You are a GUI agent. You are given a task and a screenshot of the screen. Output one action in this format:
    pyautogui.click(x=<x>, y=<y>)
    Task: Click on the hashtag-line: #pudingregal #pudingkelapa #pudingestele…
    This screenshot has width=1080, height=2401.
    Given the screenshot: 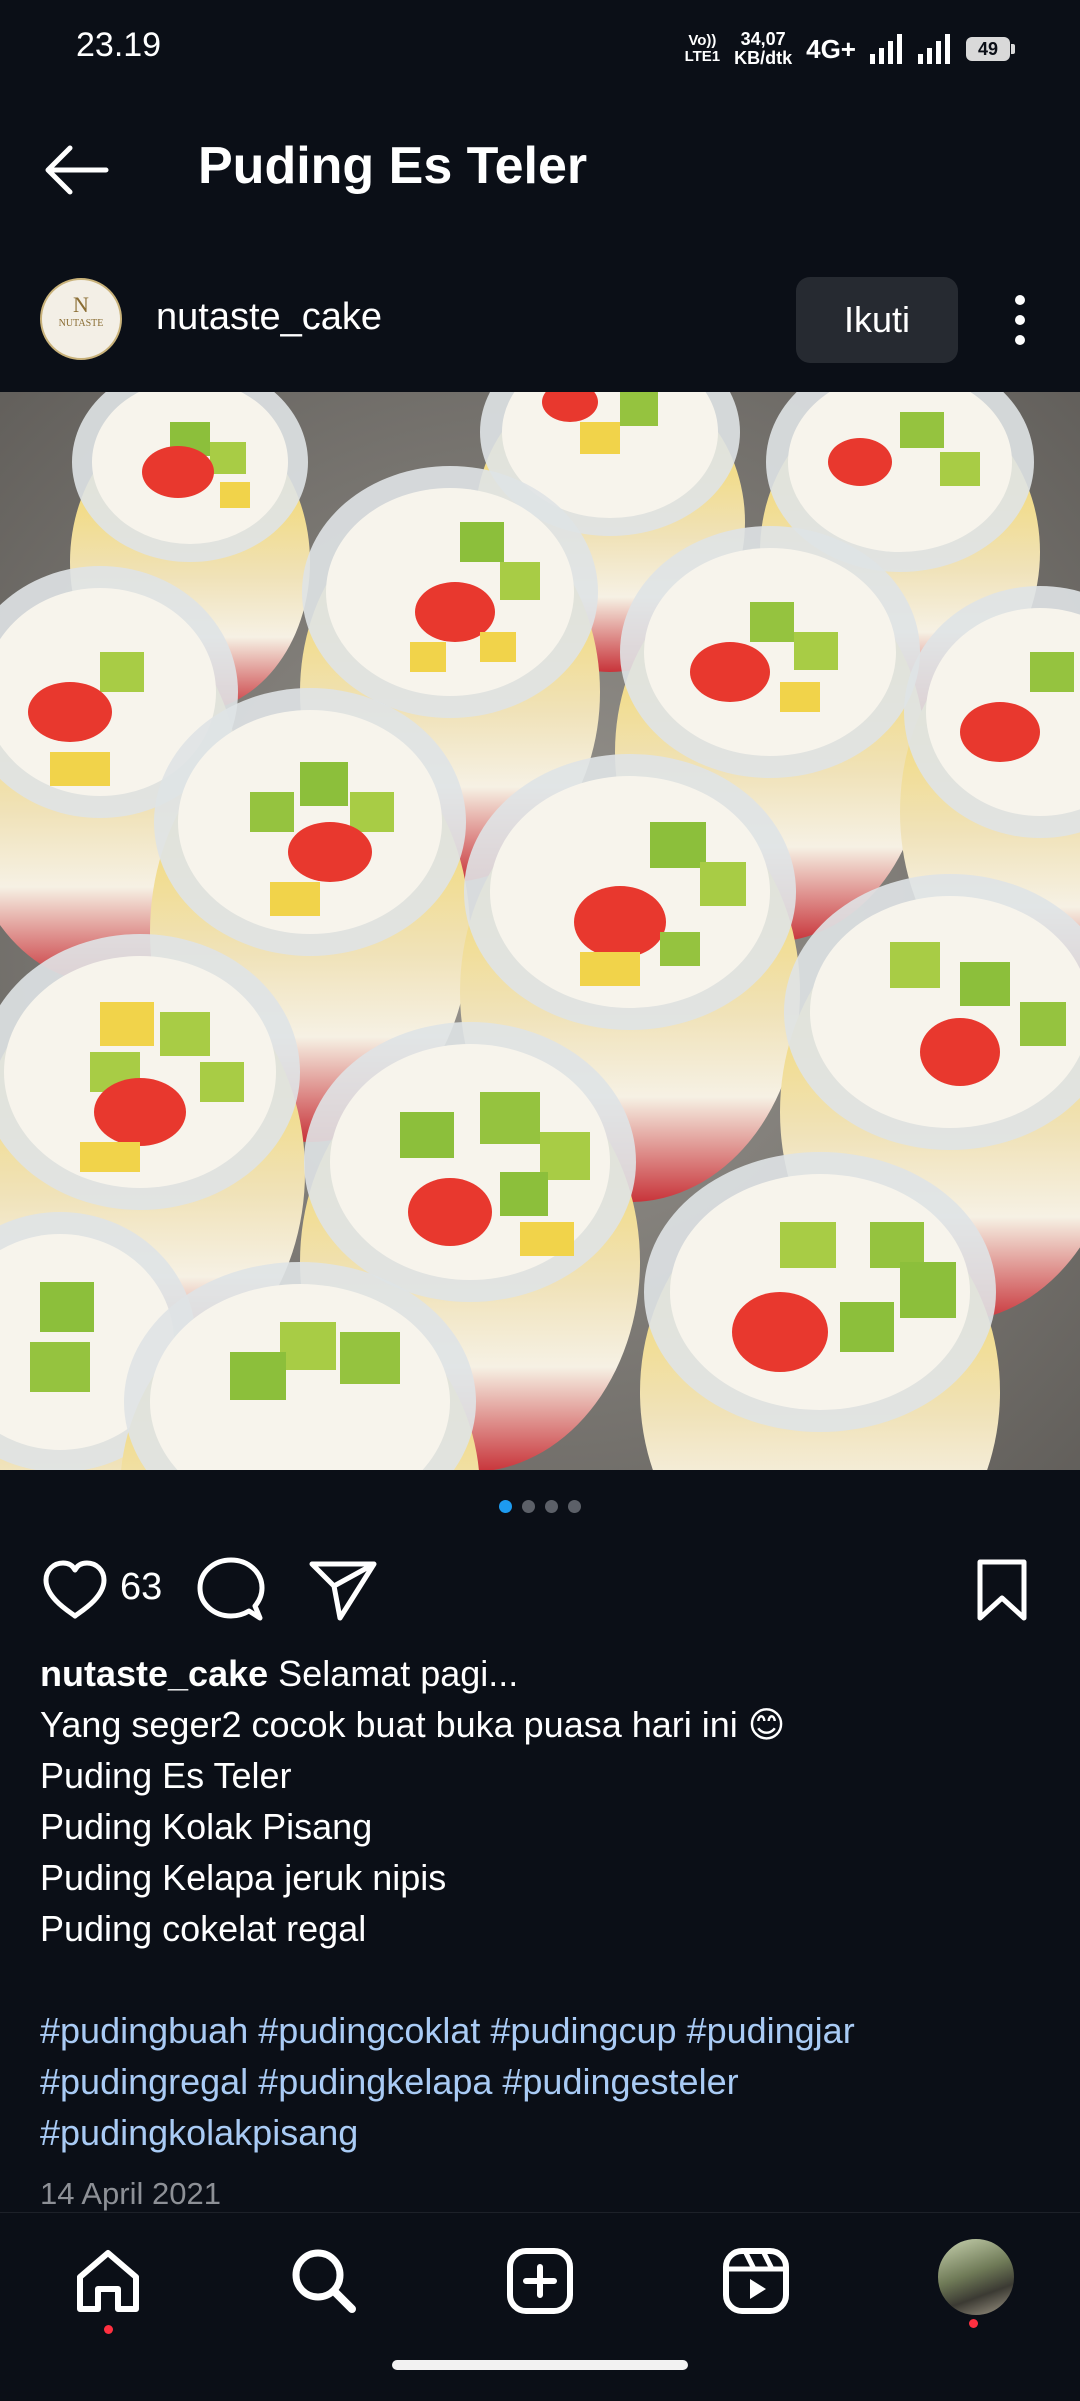 What is the action you would take?
    pyautogui.click(x=540, y=2081)
    